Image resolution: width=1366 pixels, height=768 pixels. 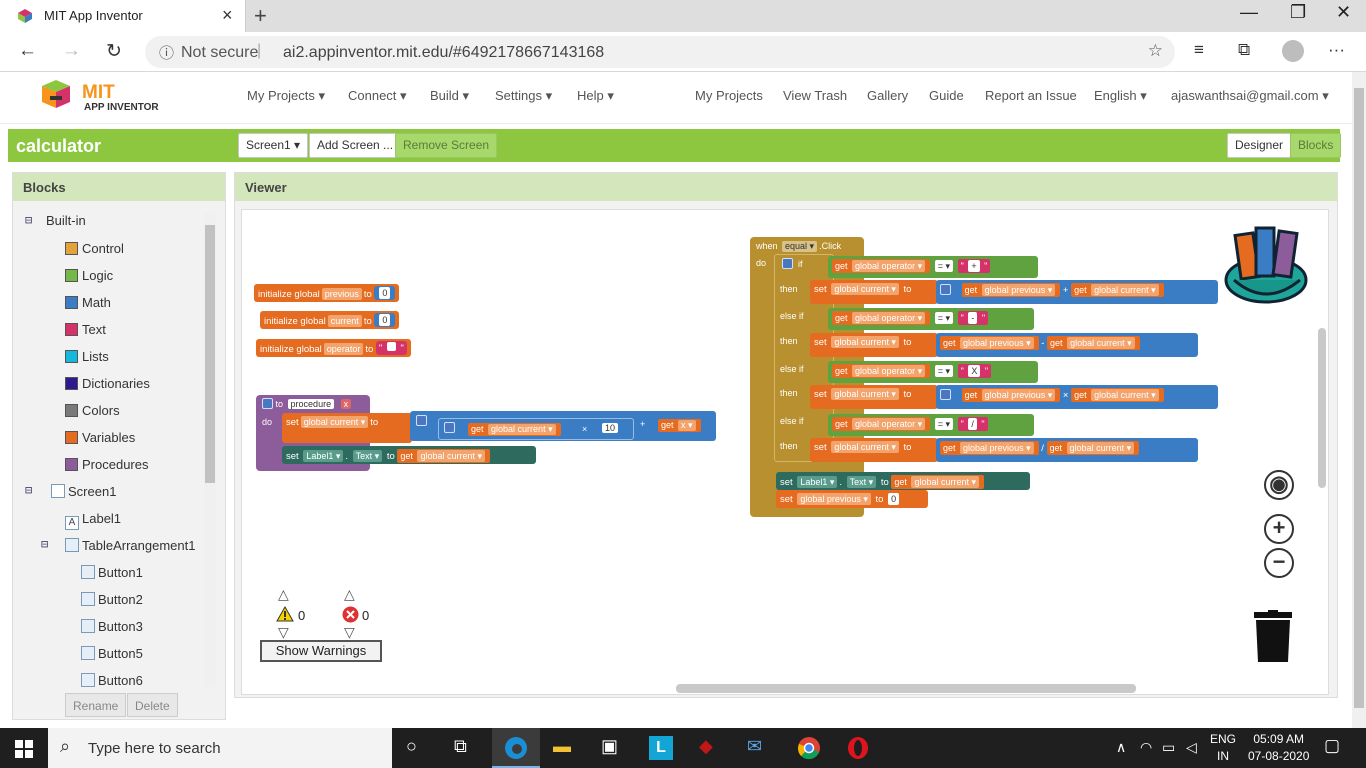 I want to click on menu-help: Help ▾, so click(x=595, y=96).